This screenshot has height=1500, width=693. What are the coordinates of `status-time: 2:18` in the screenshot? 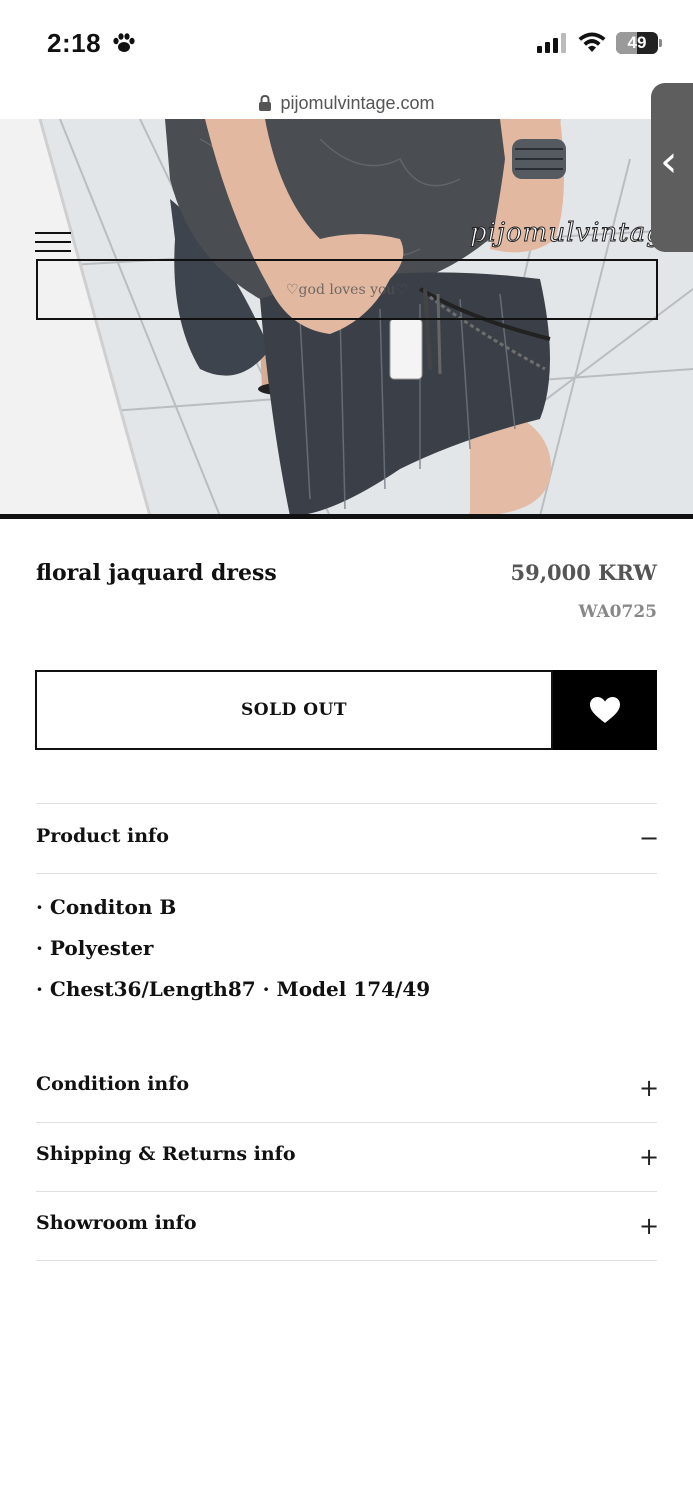 It's located at (74, 43).